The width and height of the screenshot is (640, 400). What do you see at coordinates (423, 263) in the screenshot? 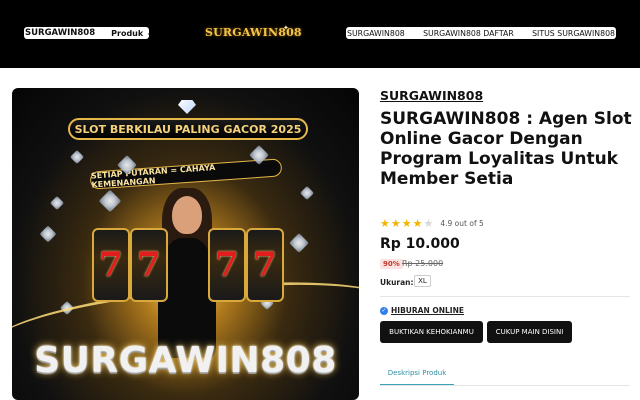
I see `original-price: Rp 25.000` at bounding box center [423, 263].